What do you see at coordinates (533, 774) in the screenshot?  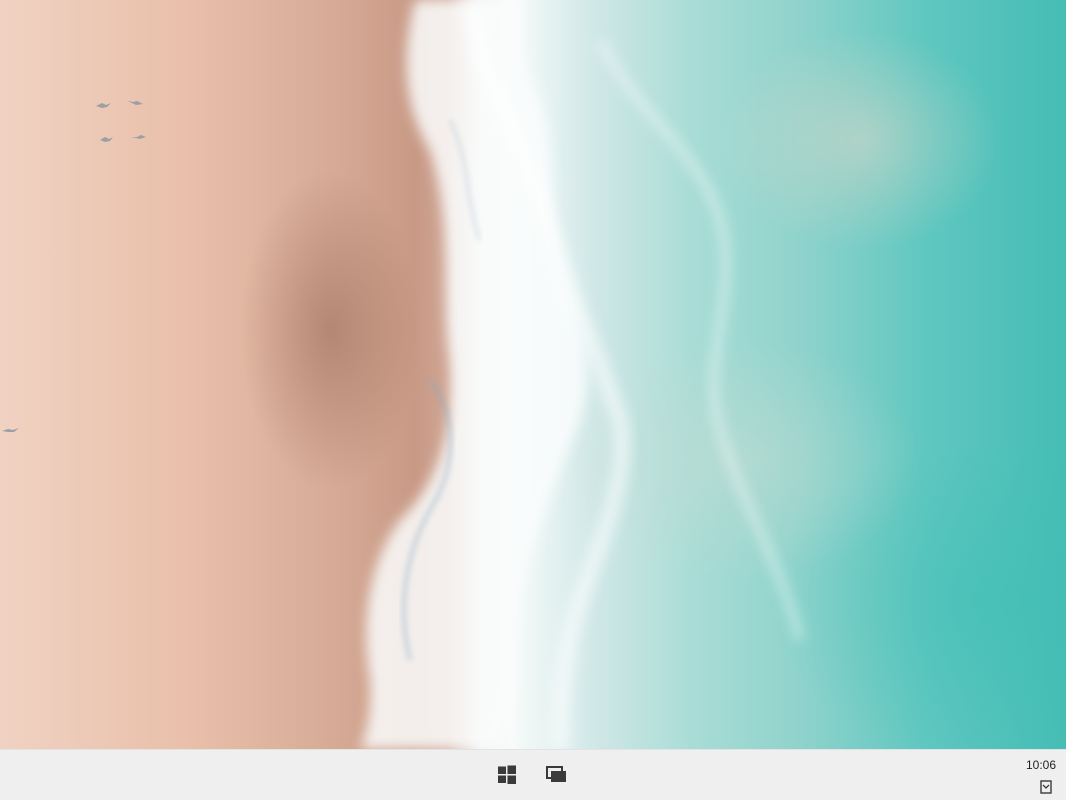 I see `taskbar: 10:06` at bounding box center [533, 774].